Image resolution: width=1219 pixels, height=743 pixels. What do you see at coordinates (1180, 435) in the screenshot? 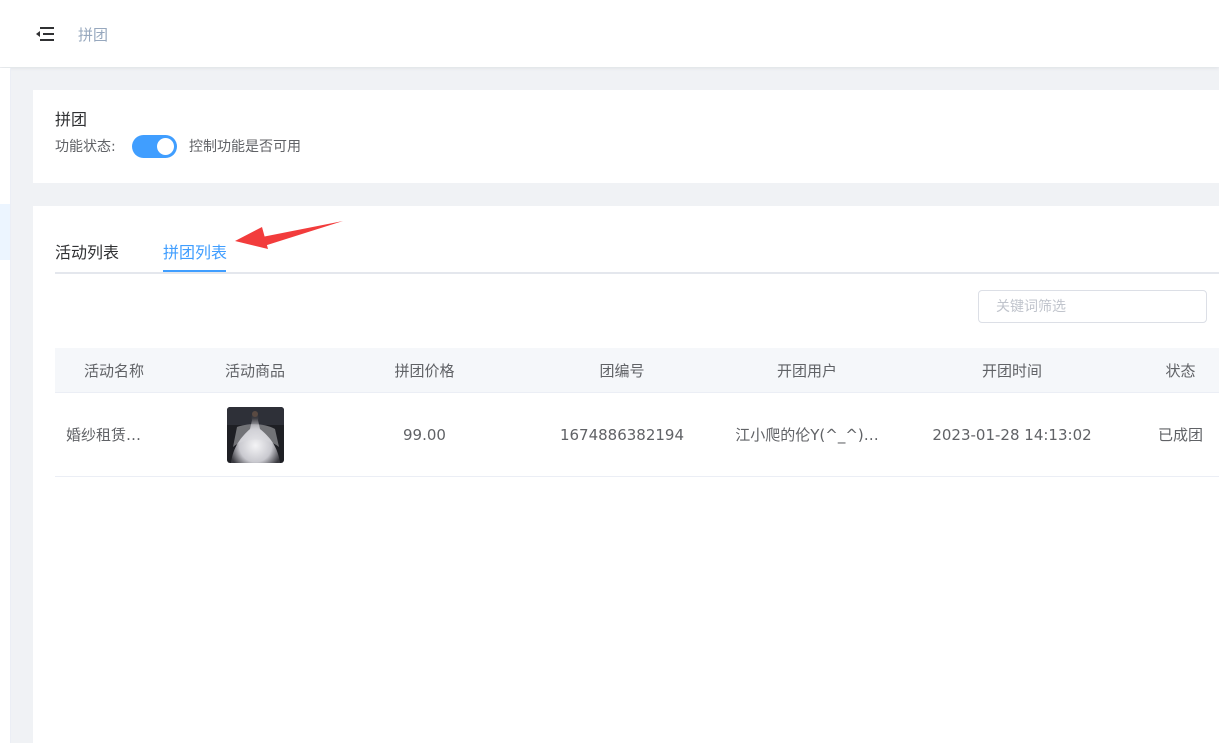
I see `status-cell: 已成团` at bounding box center [1180, 435].